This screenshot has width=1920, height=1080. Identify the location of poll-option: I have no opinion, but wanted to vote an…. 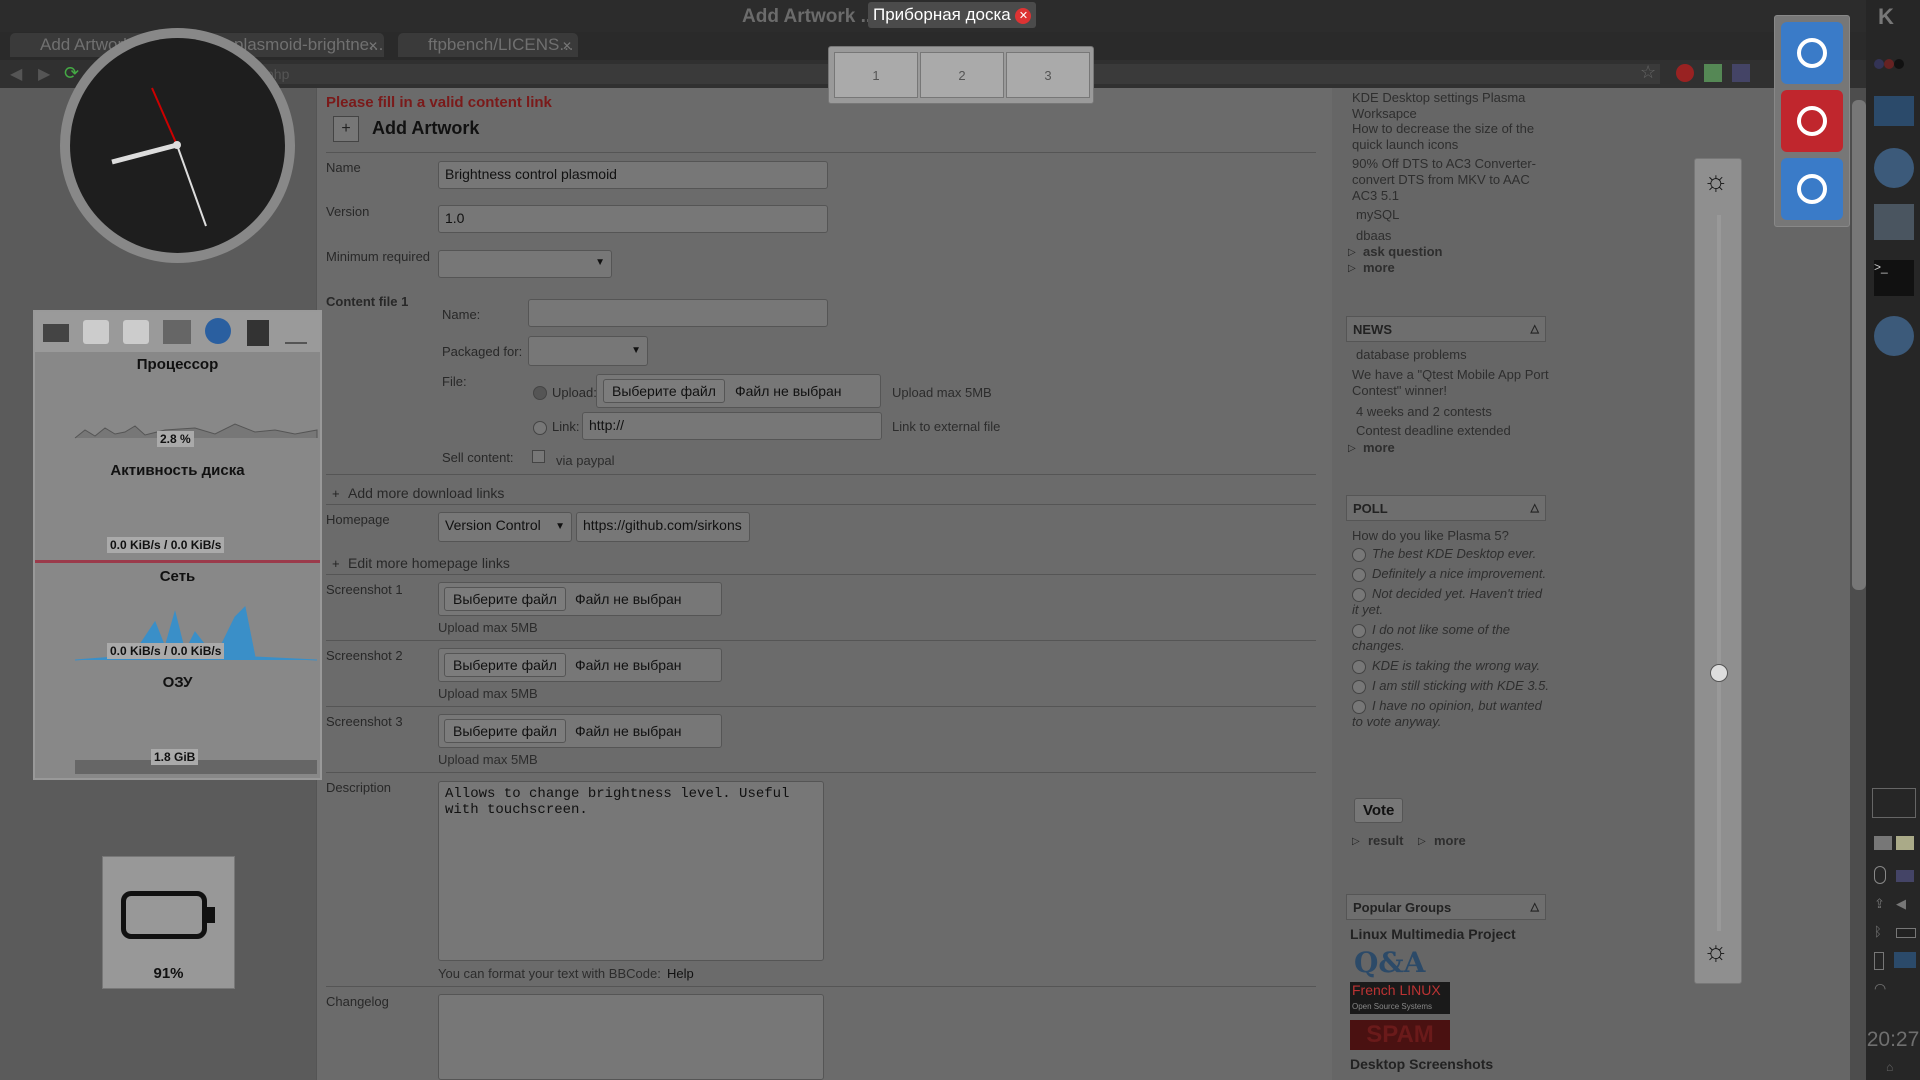
(1452, 714).